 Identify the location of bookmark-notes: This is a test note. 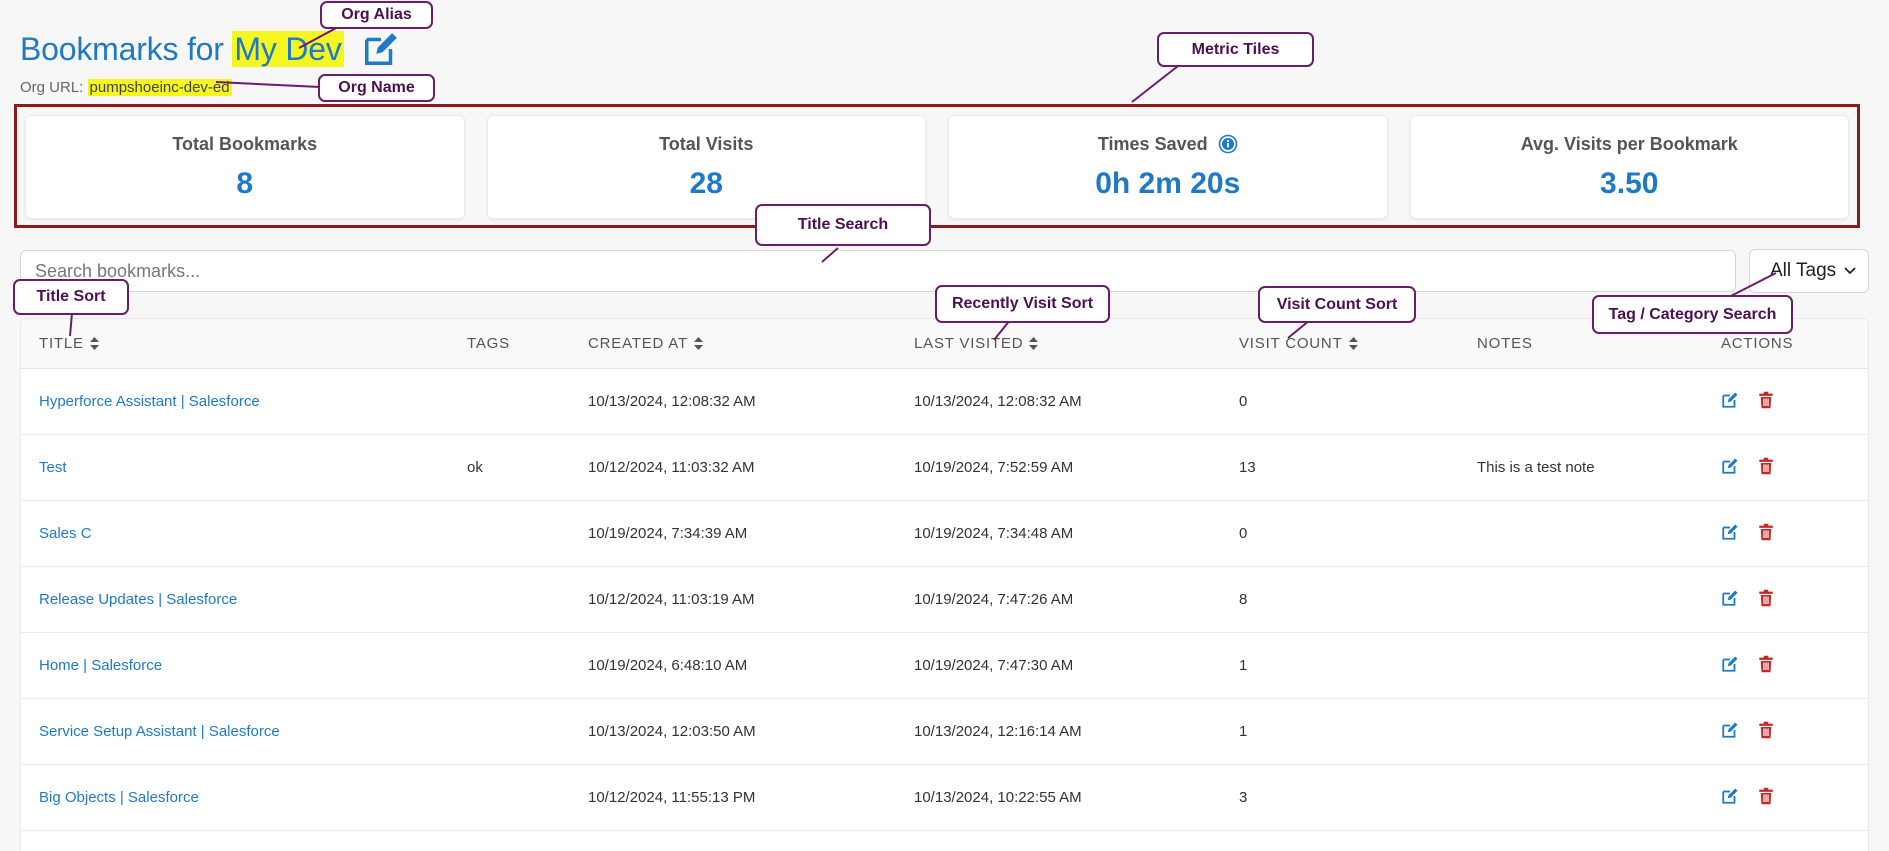
(1536, 467).